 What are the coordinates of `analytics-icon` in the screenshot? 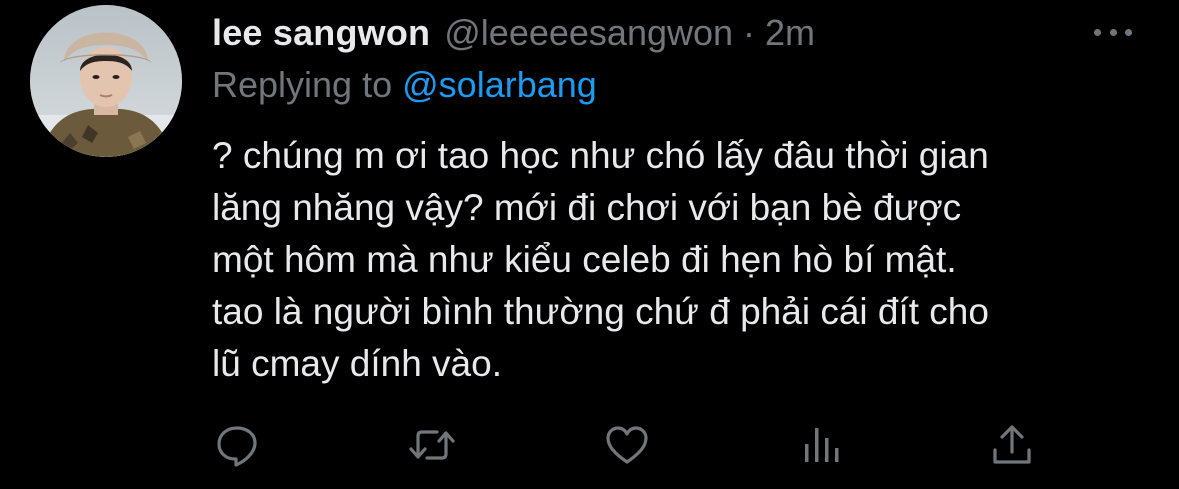 It's located at (822, 445).